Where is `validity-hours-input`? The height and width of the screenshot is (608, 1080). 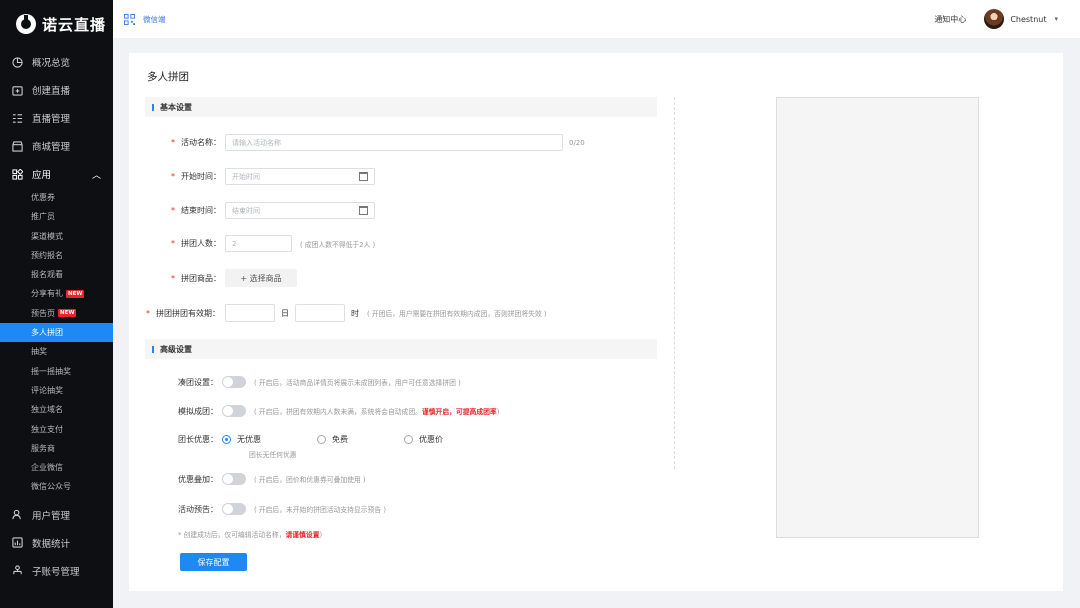
validity-hours-input is located at coordinates (320, 313).